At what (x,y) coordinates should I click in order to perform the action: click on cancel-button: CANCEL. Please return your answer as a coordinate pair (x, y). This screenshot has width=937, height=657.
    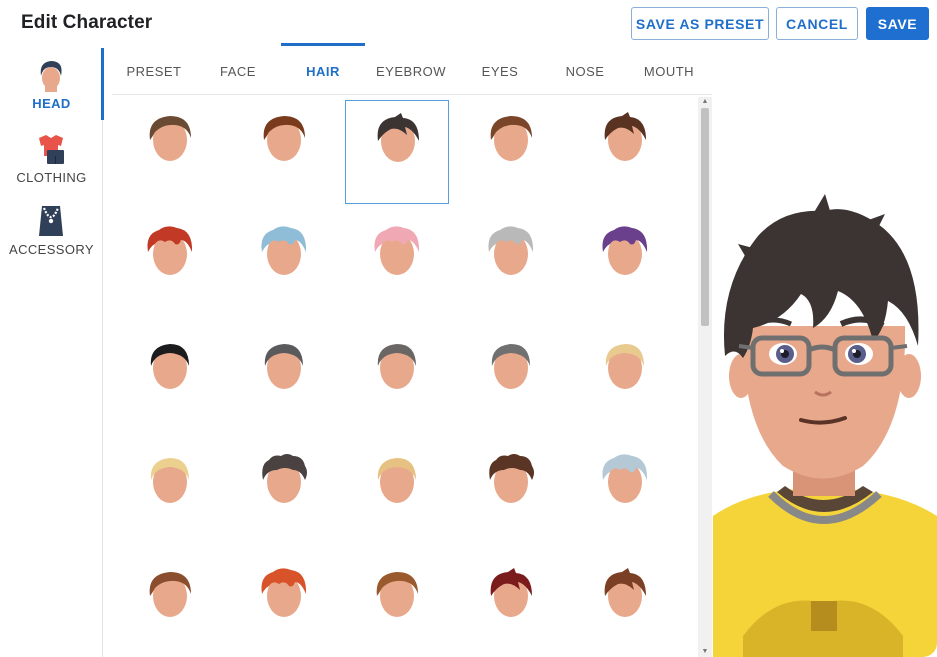
    Looking at the image, I should click on (817, 23).